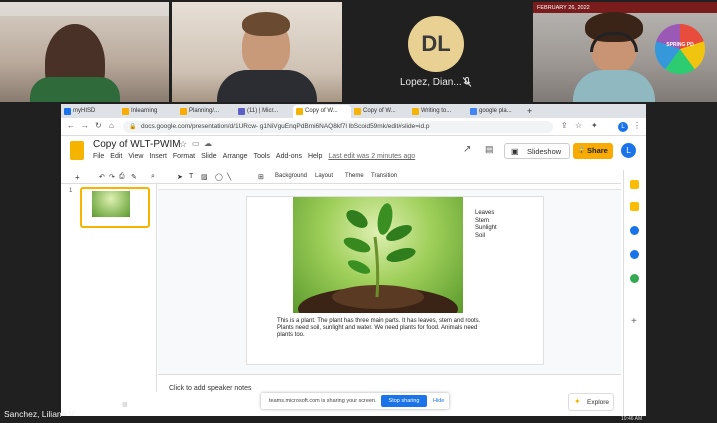 This screenshot has width=717, height=423. What do you see at coordinates (135, 156) in the screenshot?
I see `menu-view: View` at bounding box center [135, 156].